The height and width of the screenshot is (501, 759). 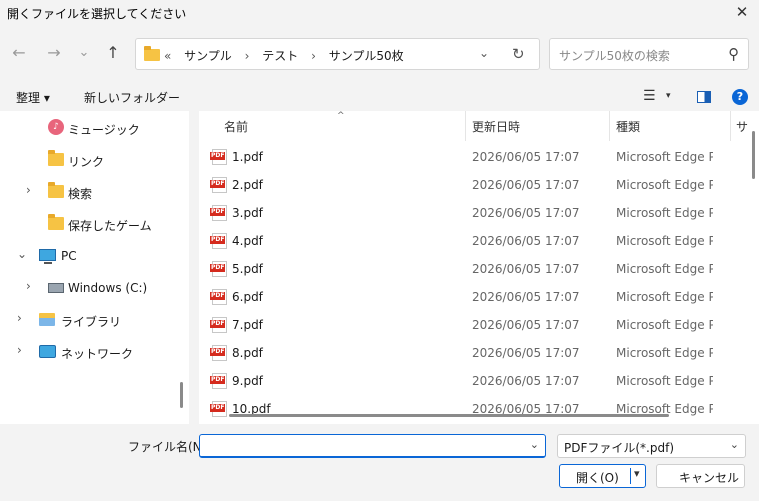 What do you see at coordinates (167, 56) in the screenshot?
I see `breadcrumb-overflow: «` at bounding box center [167, 56].